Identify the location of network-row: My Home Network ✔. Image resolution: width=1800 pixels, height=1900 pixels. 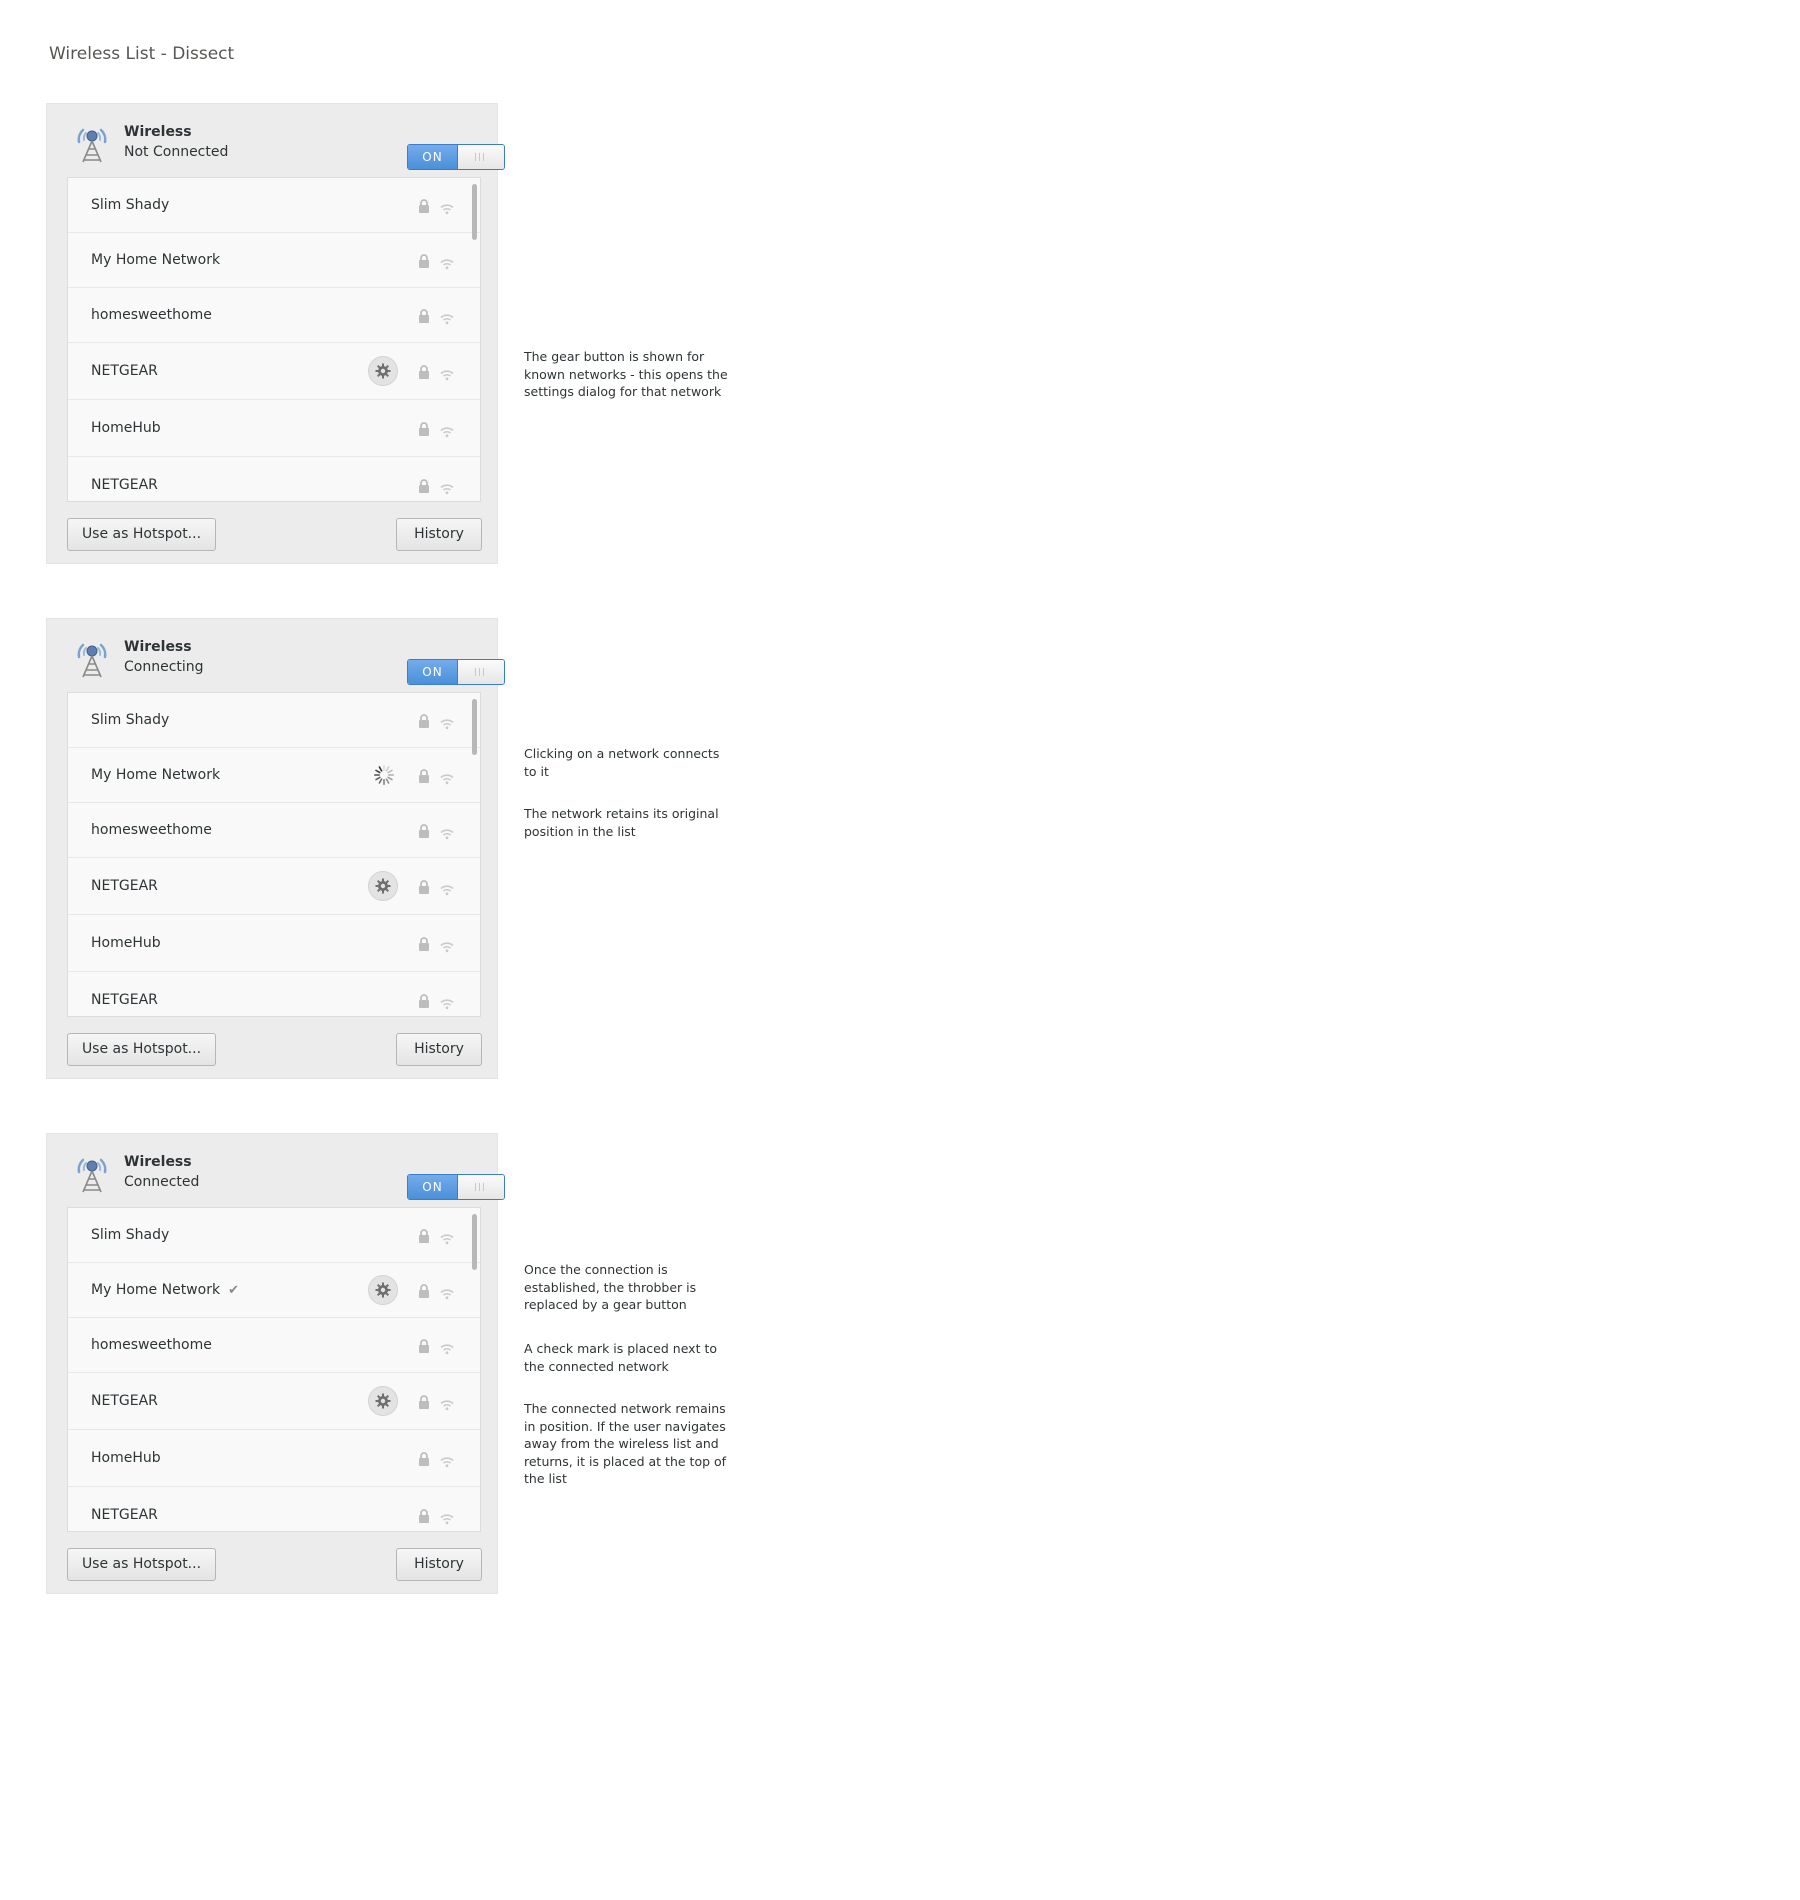
(274, 1290).